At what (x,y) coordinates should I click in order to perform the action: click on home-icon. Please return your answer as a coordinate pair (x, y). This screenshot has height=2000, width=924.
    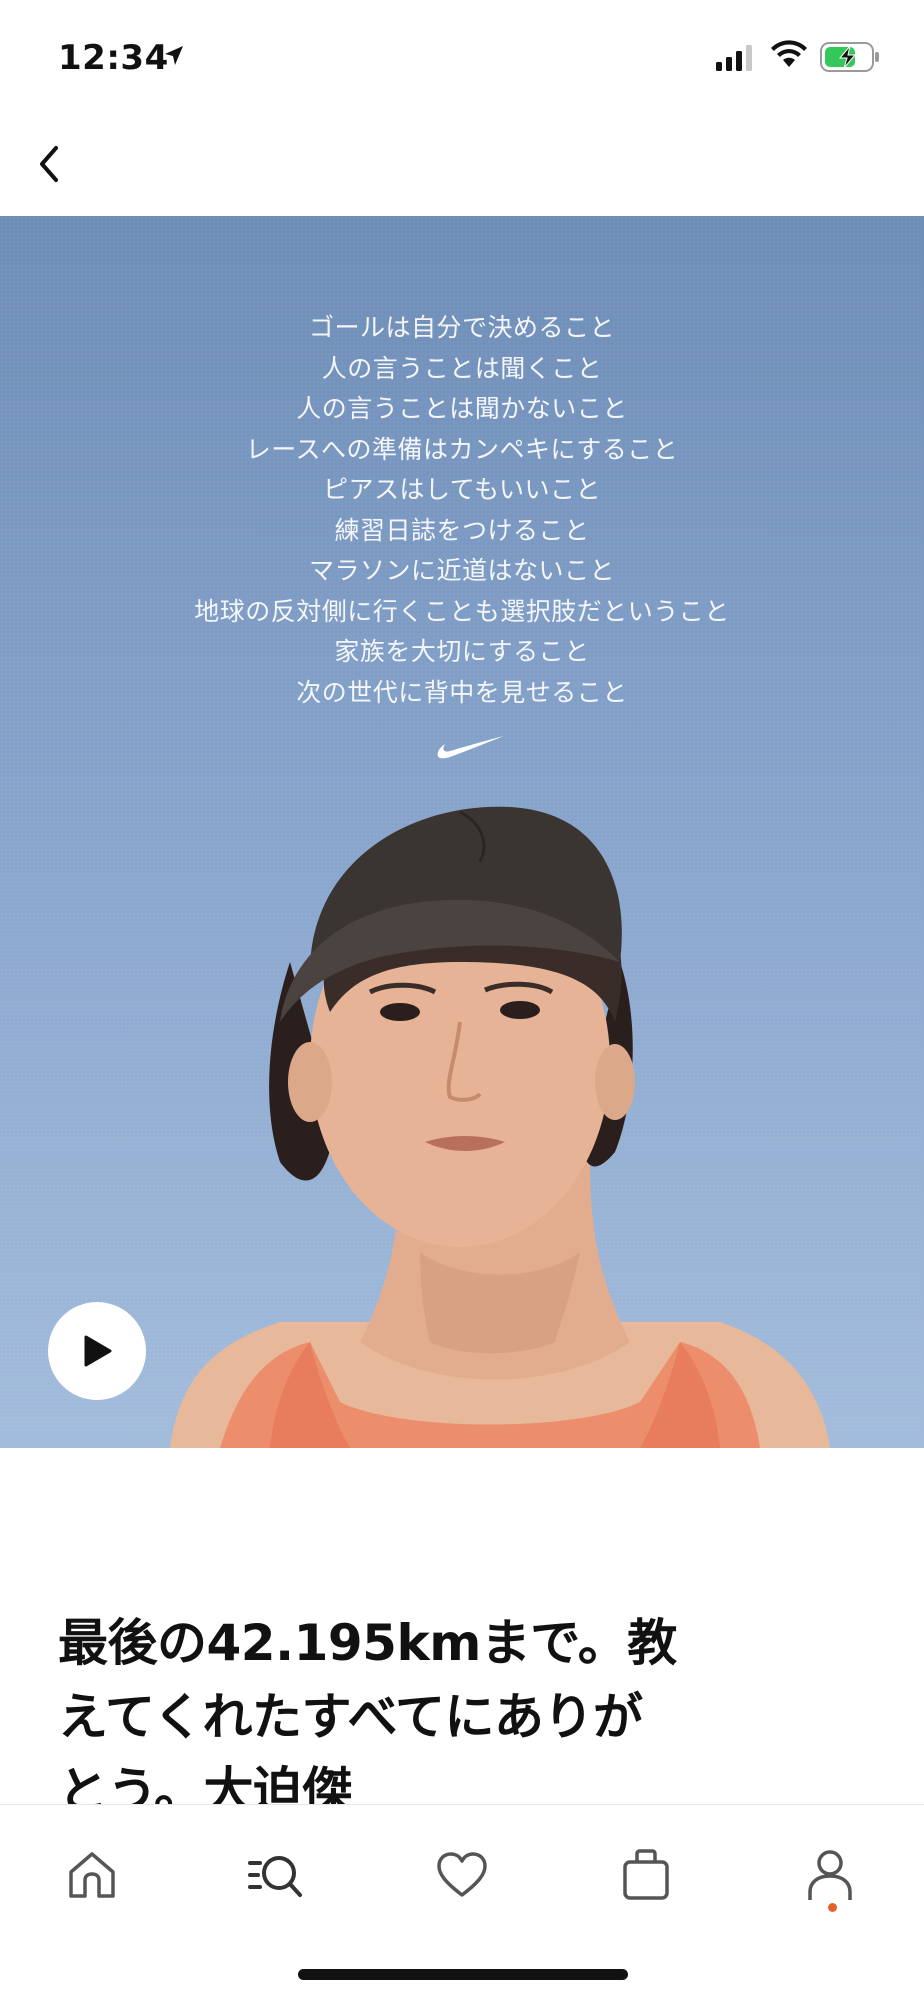
    Looking at the image, I should click on (92, 1875).